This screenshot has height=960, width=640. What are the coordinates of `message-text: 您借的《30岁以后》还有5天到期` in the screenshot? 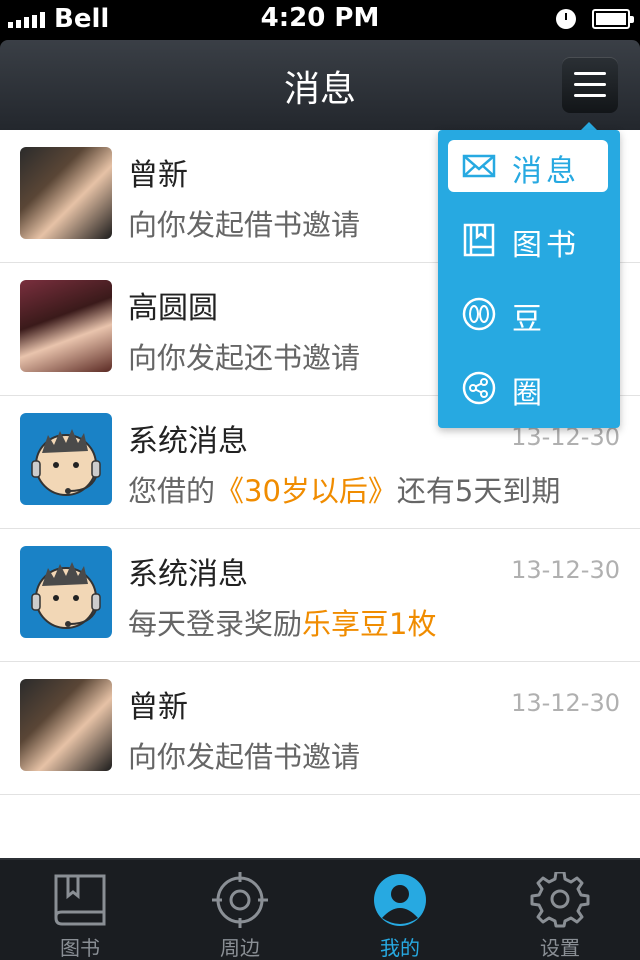 It's located at (344, 489).